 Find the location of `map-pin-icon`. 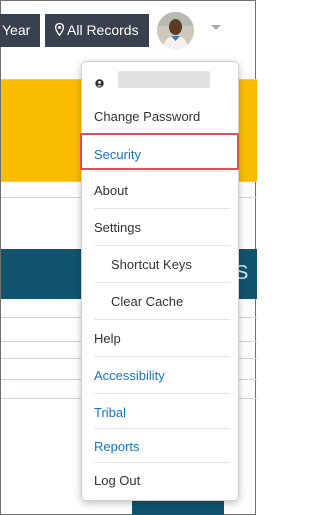

map-pin-icon is located at coordinates (59, 31).